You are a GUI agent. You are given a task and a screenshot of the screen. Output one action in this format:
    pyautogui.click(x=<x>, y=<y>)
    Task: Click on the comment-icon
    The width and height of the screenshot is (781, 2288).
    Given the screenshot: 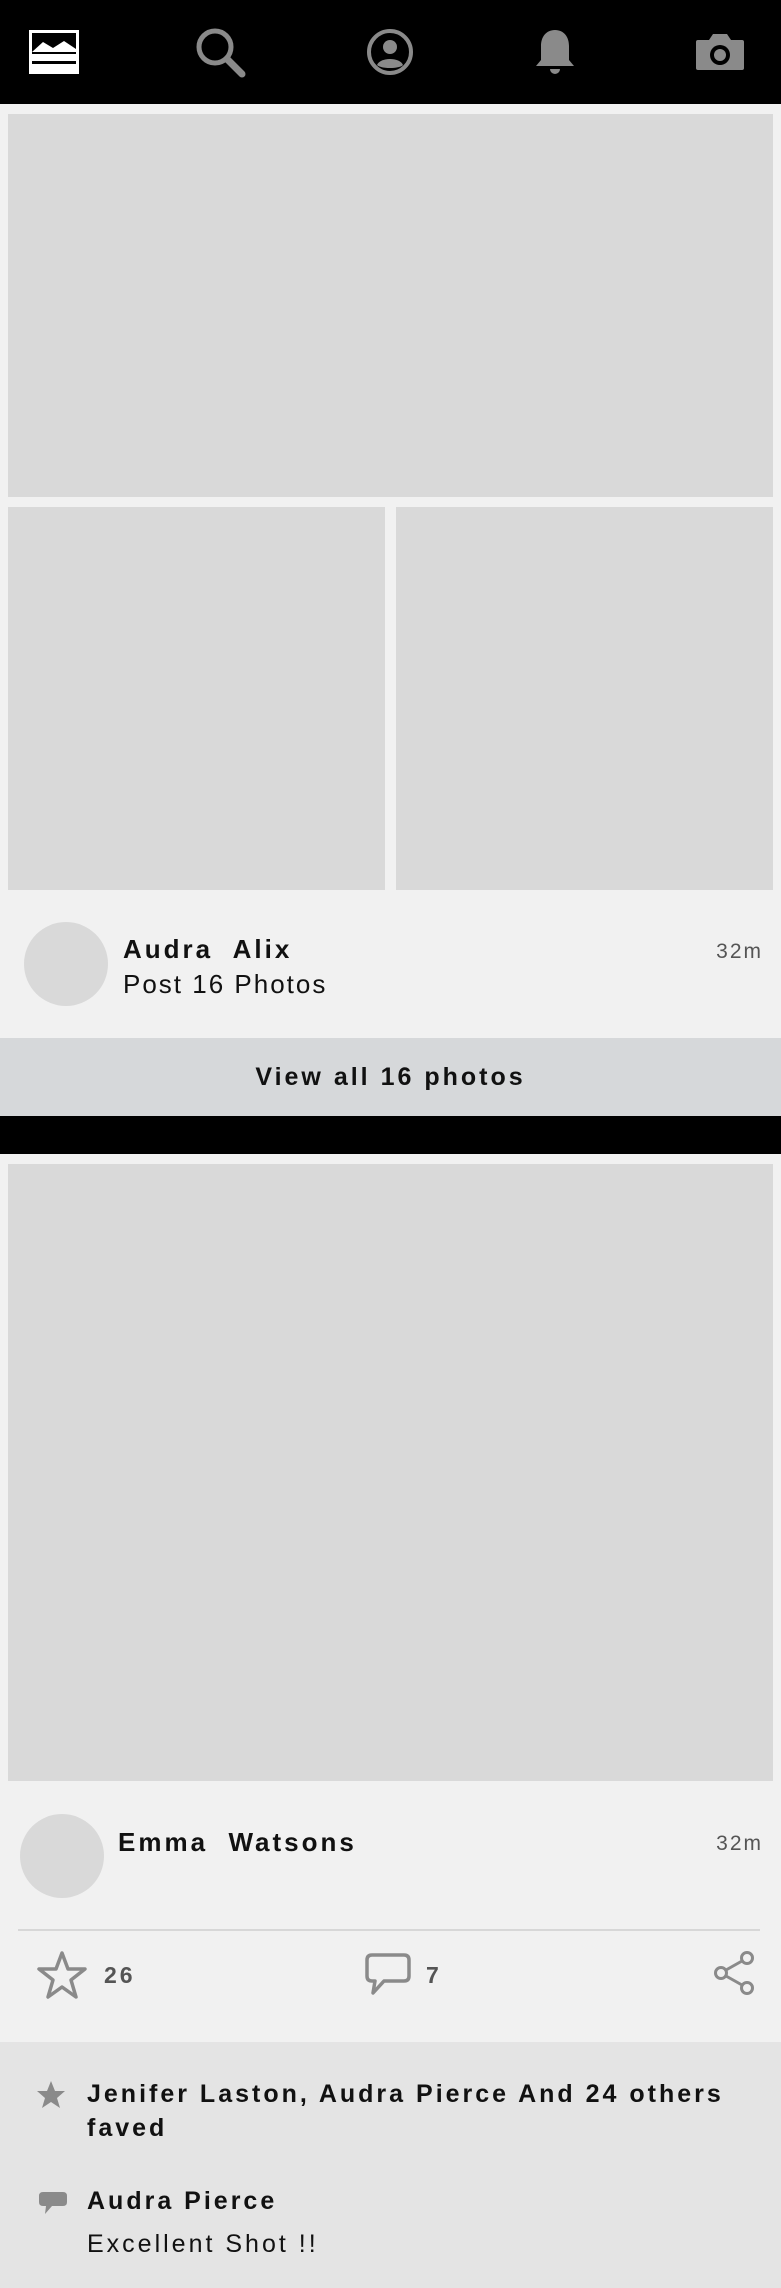 What is the action you would take?
    pyautogui.click(x=388, y=1974)
    